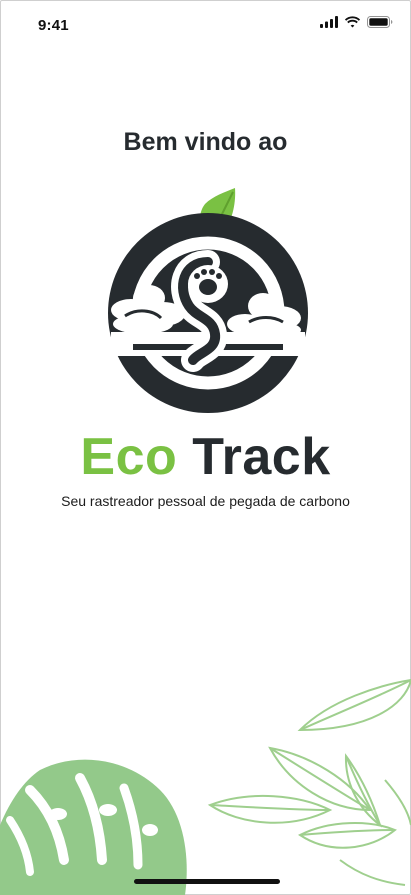 This screenshot has width=411, height=895. I want to click on battery-icon, so click(380, 22).